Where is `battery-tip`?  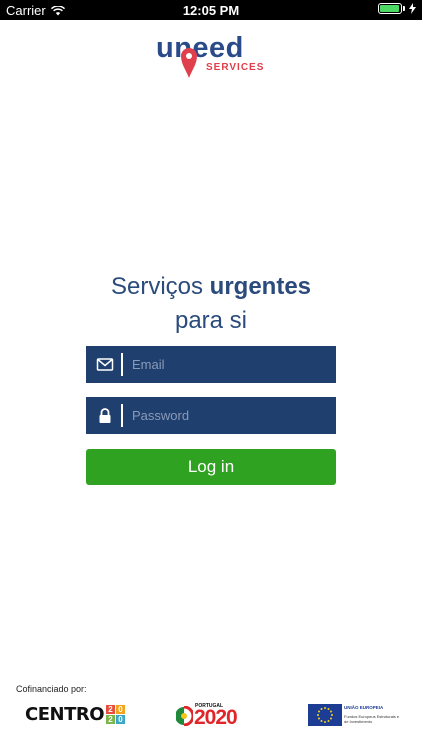 battery-tip is located at coordinates (404, 8).